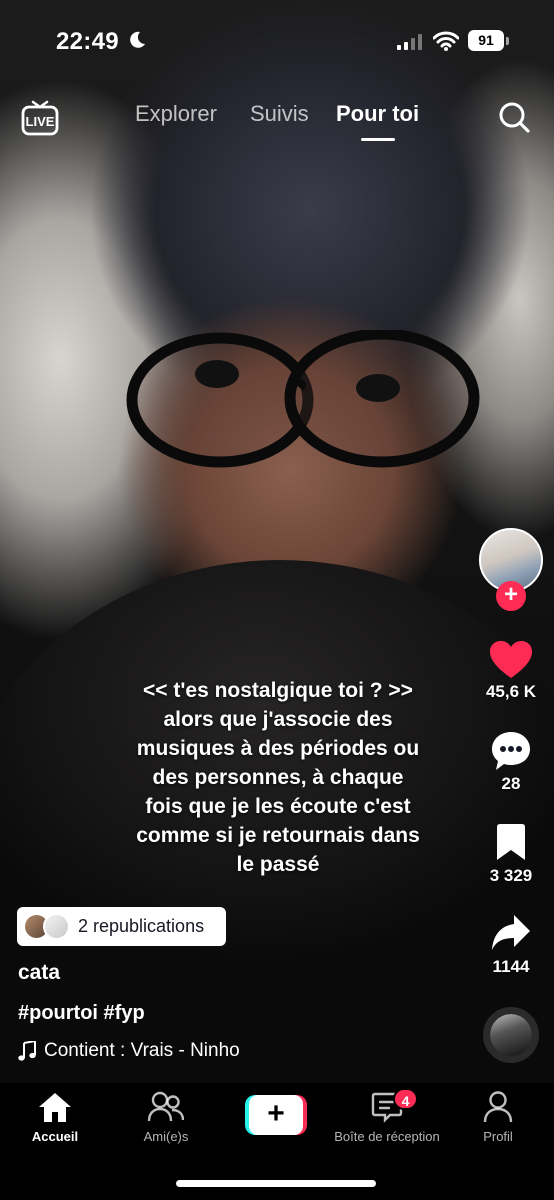 This screenshot has width=554, height=1200. Describe the element at coordinates (87, 41) in the screenshot. I see `status-time: 22:49` at that location.